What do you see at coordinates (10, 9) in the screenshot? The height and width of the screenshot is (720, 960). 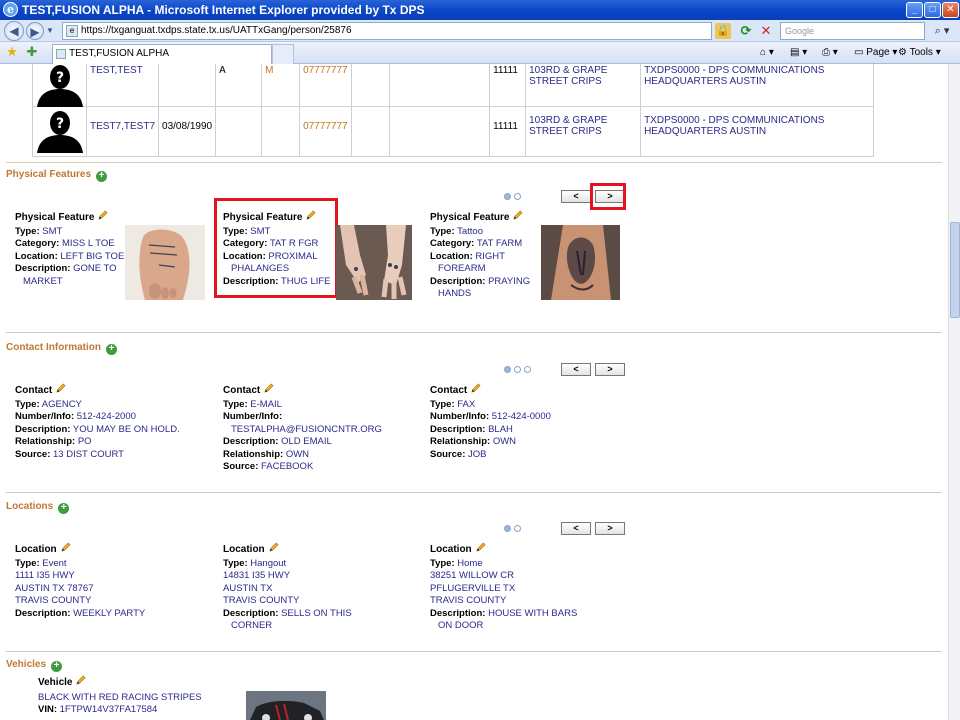 I see `ie-icon: e` at bounding box center [10, 9].